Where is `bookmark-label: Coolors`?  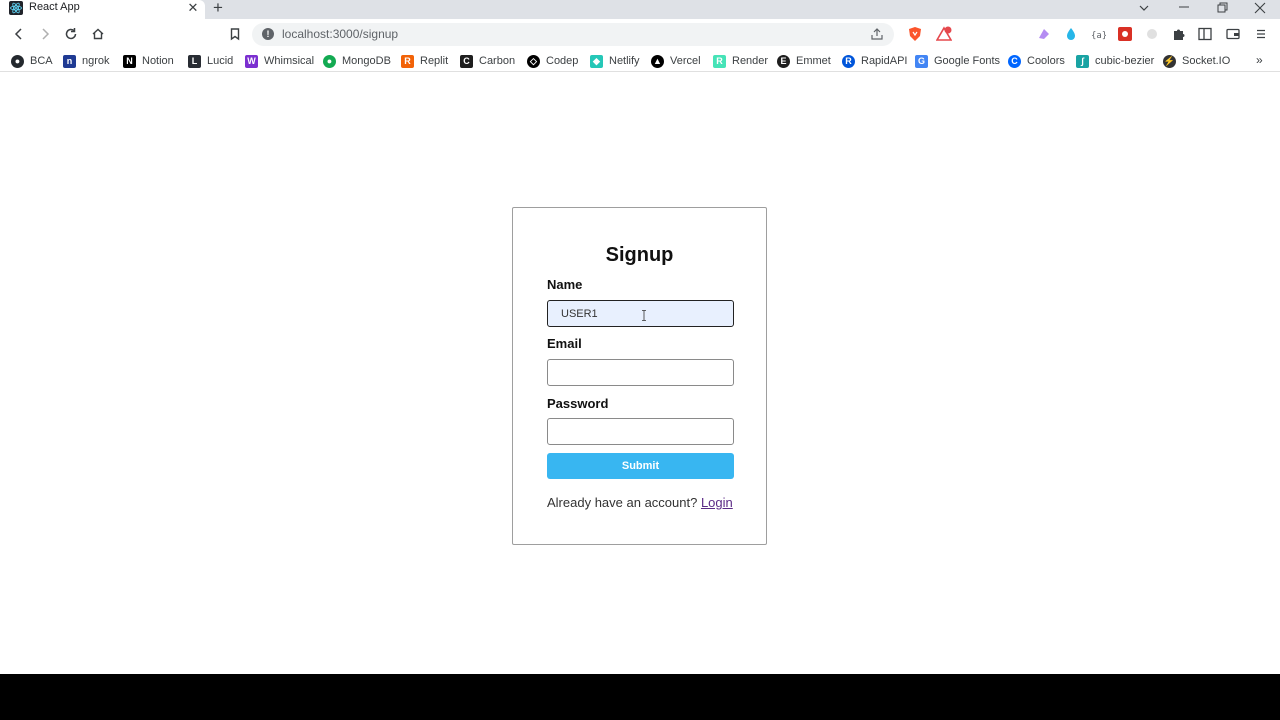 bookmark-label: Coolors is located at coordinates (1046, 61).